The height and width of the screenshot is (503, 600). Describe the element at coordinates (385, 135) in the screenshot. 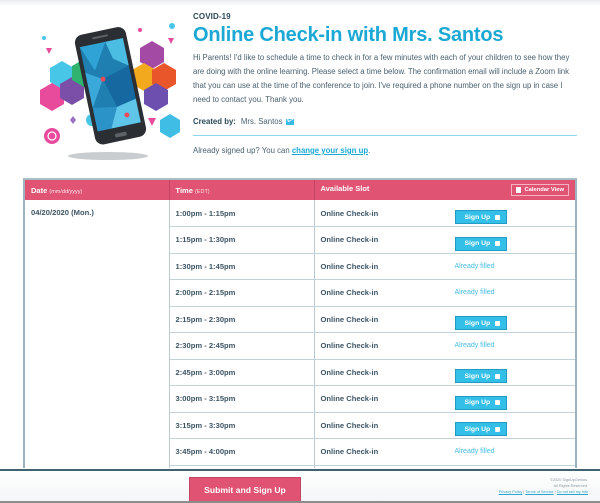

I see `divider` at that location.